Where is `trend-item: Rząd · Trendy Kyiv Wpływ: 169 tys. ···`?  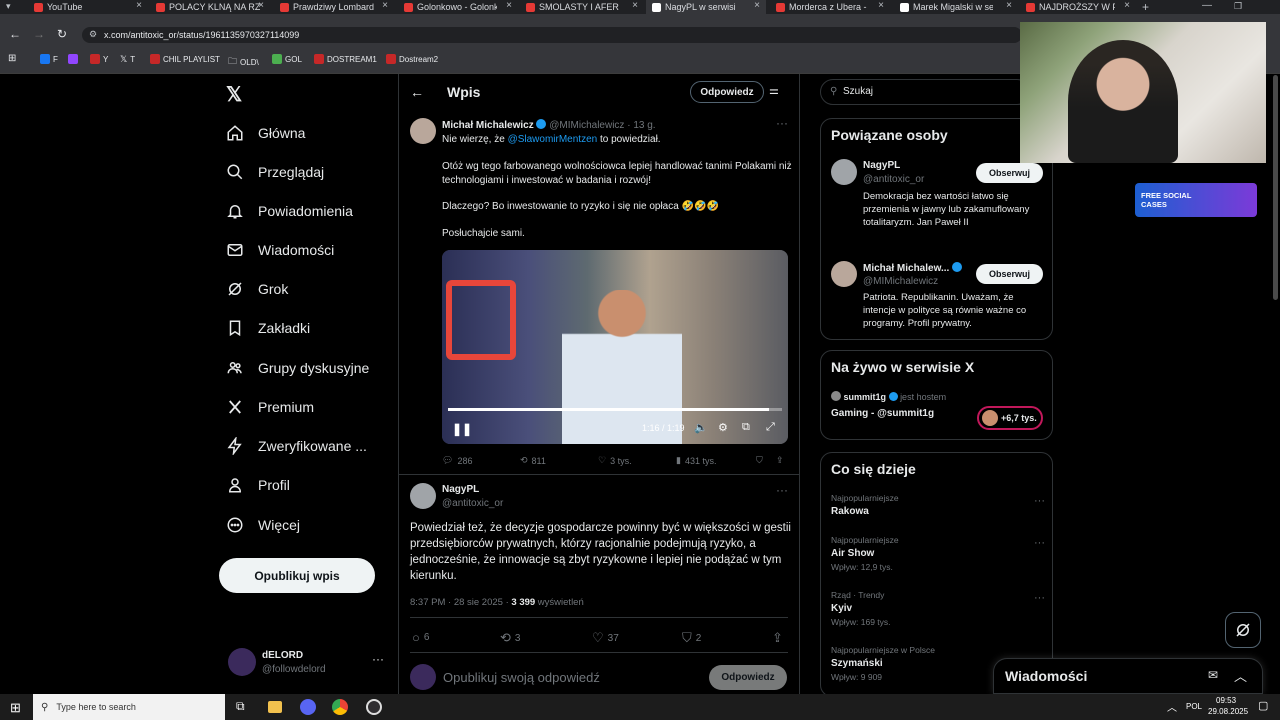 trend-item: Rząd · Trendy Kyiv Wpływ: 169 tys. ··· is located at coordinates (938, 612).